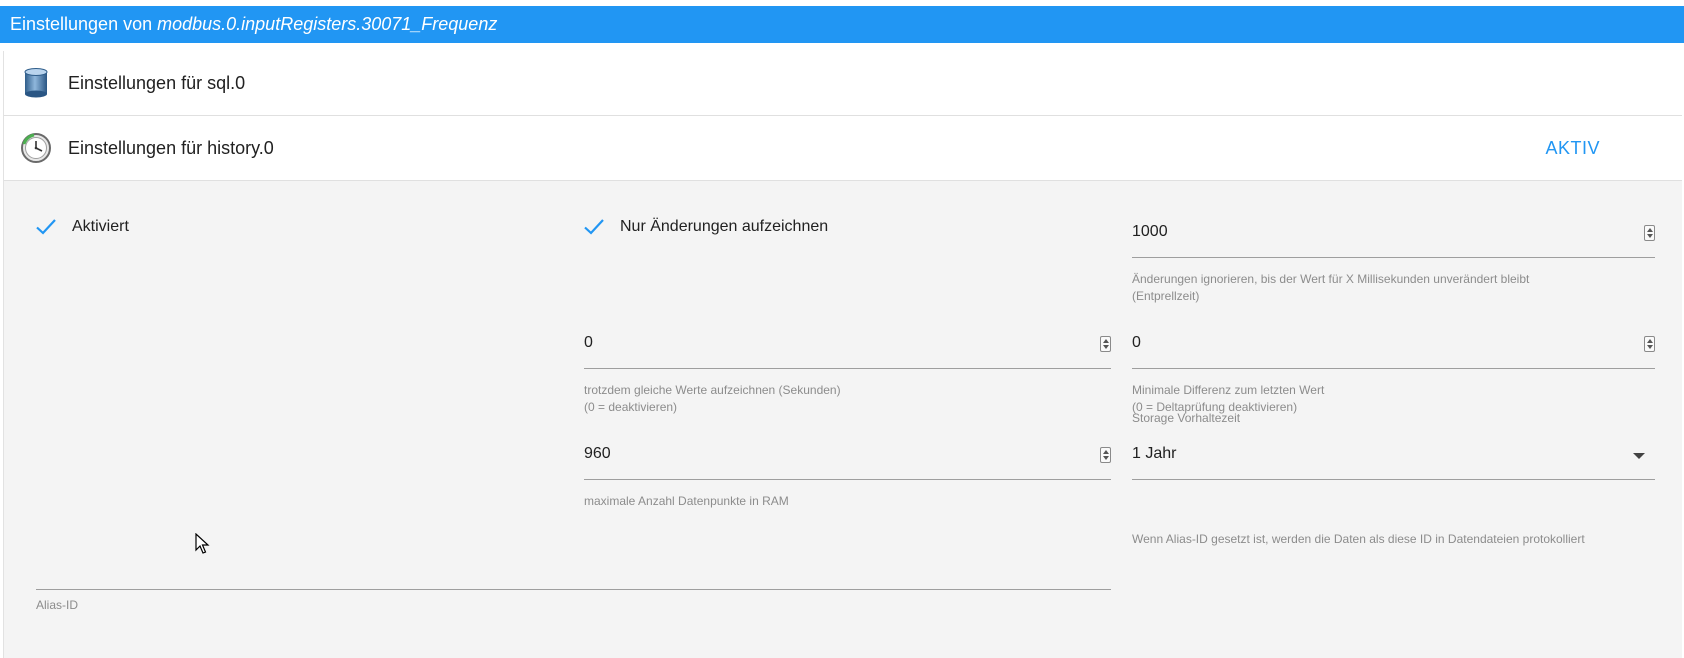  Describe the element at coordinates (847, 346) in the screenshot. I see `change-interval-input: 0` at that location.